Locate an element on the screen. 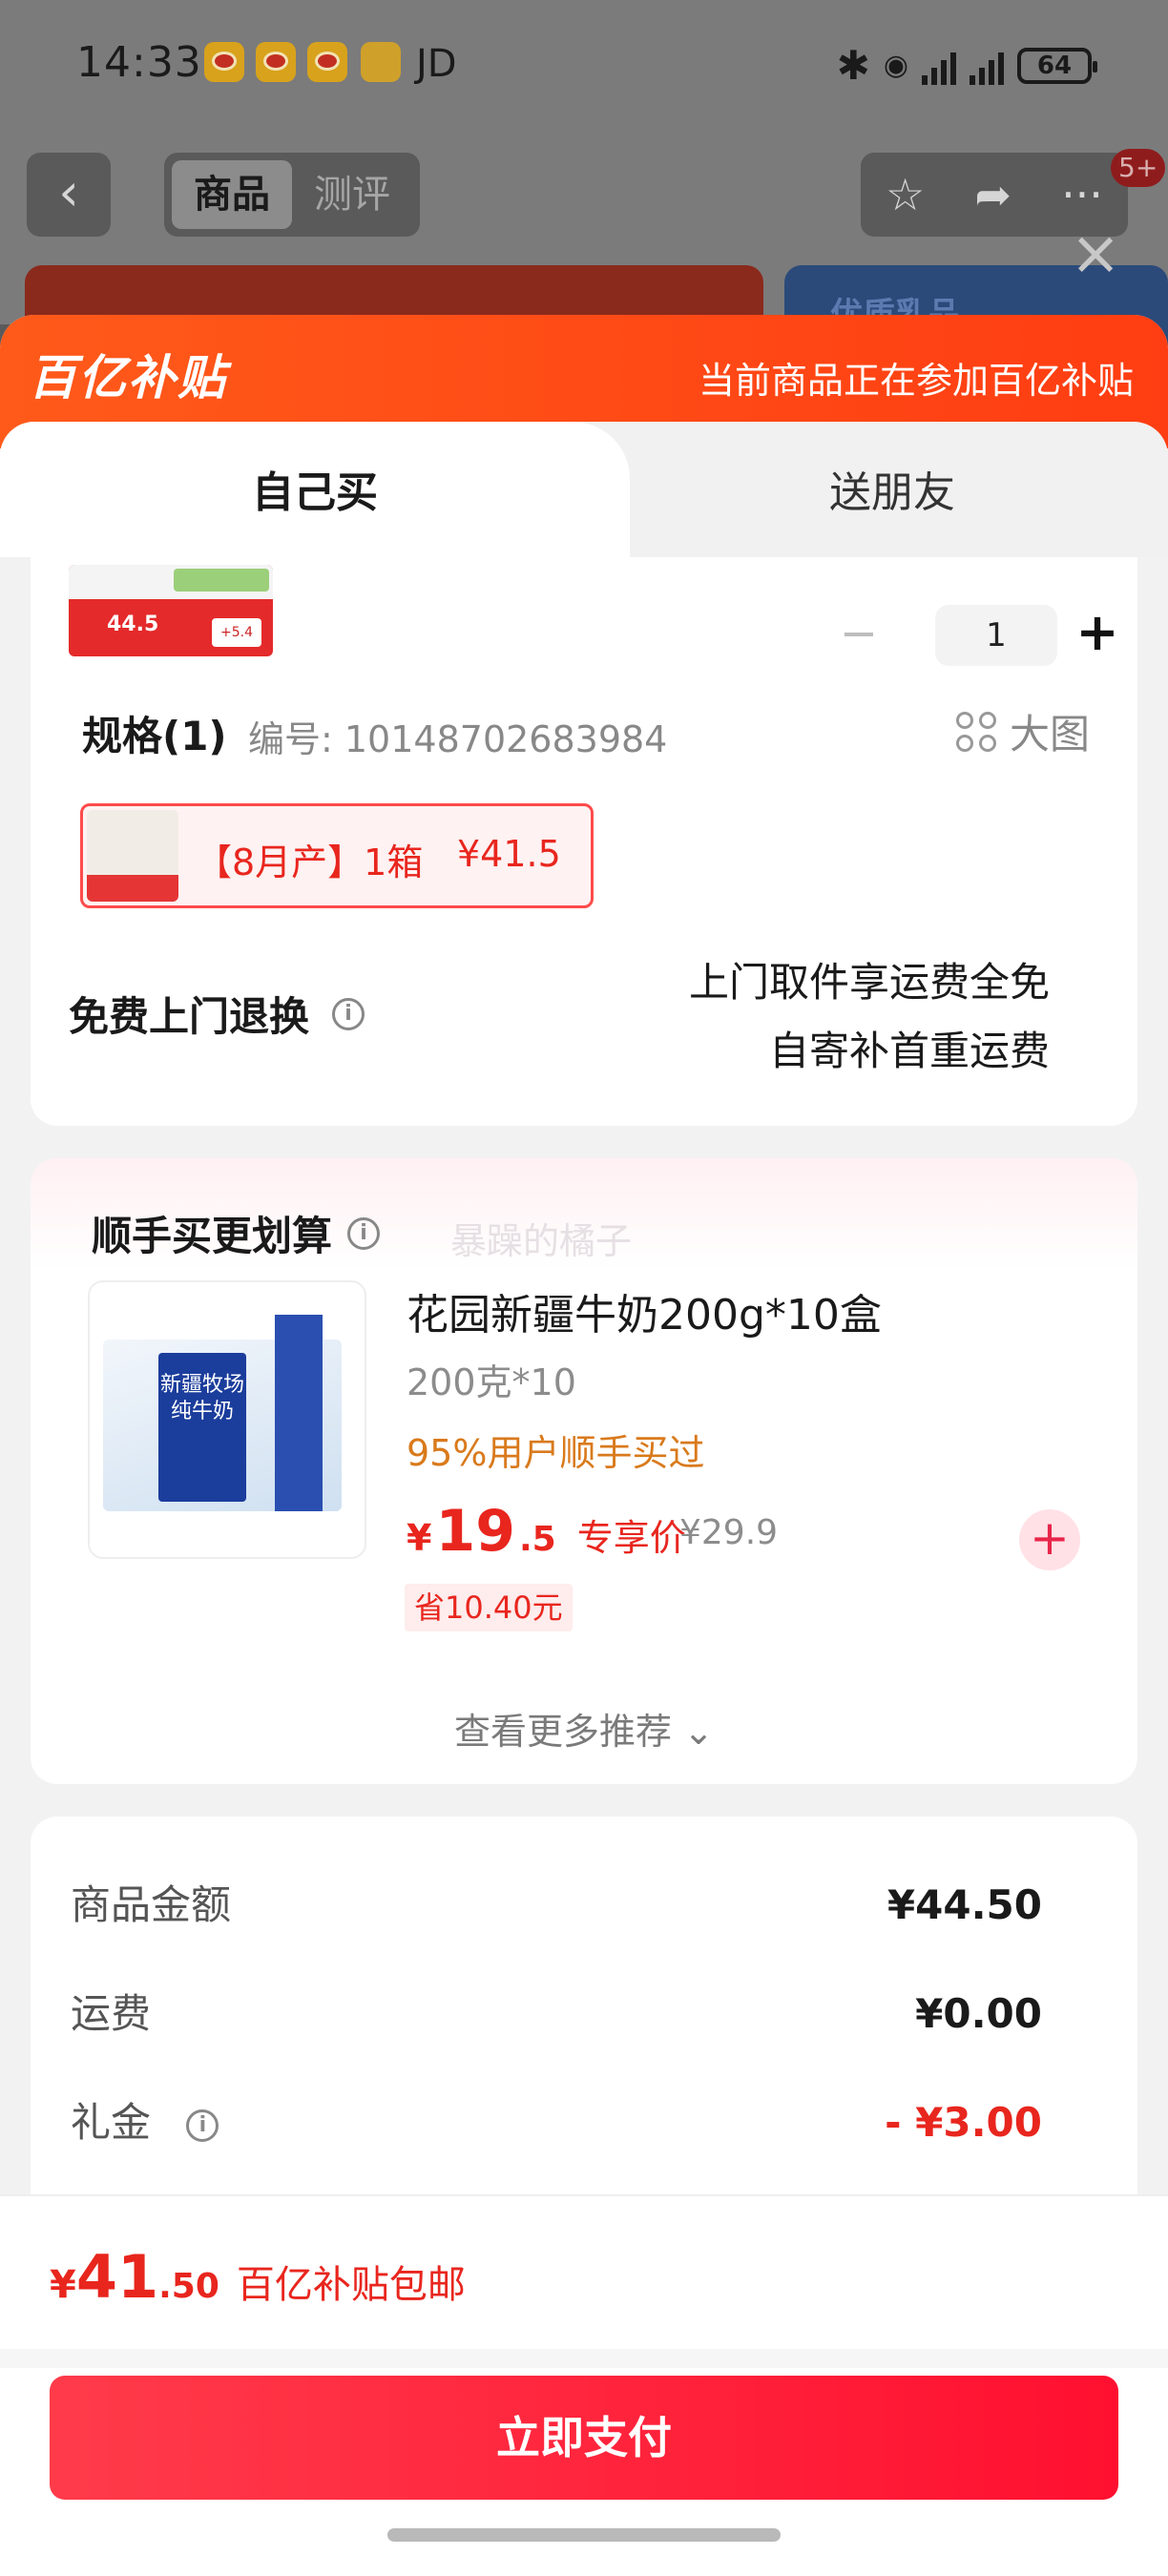 The width and height of the screenshot is (1168, 2576). summary-row-shipping: 运费 ¥0.00 is located at coordinates (556, 2013).